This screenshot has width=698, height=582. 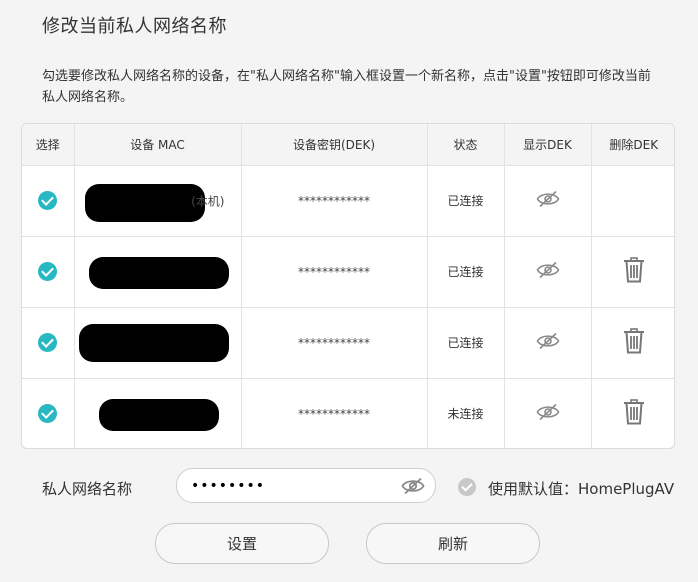 I want to click on header-status: 状态, so click(x=466, y=145).